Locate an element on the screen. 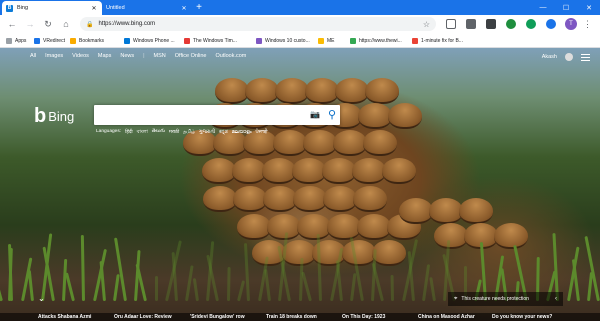 This screenshot has width=600, height=321. user-avatar-icon is located at coordinates (569, 57).